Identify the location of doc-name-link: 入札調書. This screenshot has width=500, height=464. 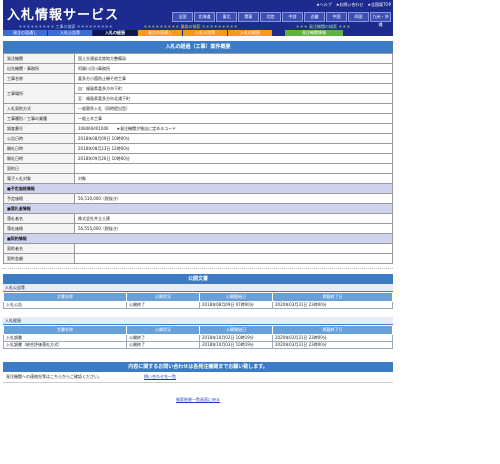
(65, 338).